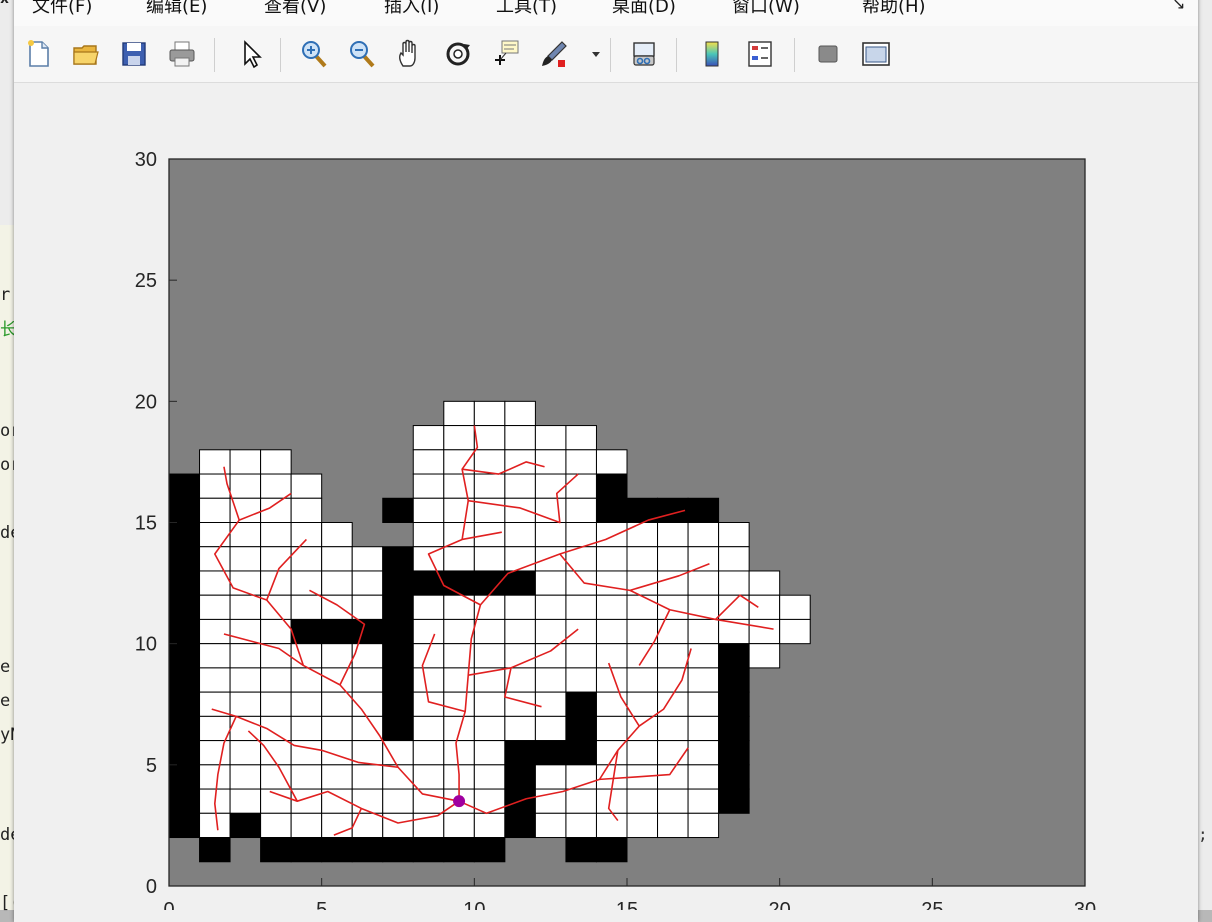  Describe the element at coordinates (151, 887) in the screenshot. I see `y-tick-label: 0` at that location.